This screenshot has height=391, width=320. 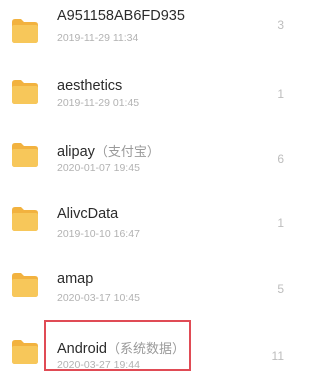 I want to click on folder-name: A951158AB6FD935, so click(x=121, y=16).